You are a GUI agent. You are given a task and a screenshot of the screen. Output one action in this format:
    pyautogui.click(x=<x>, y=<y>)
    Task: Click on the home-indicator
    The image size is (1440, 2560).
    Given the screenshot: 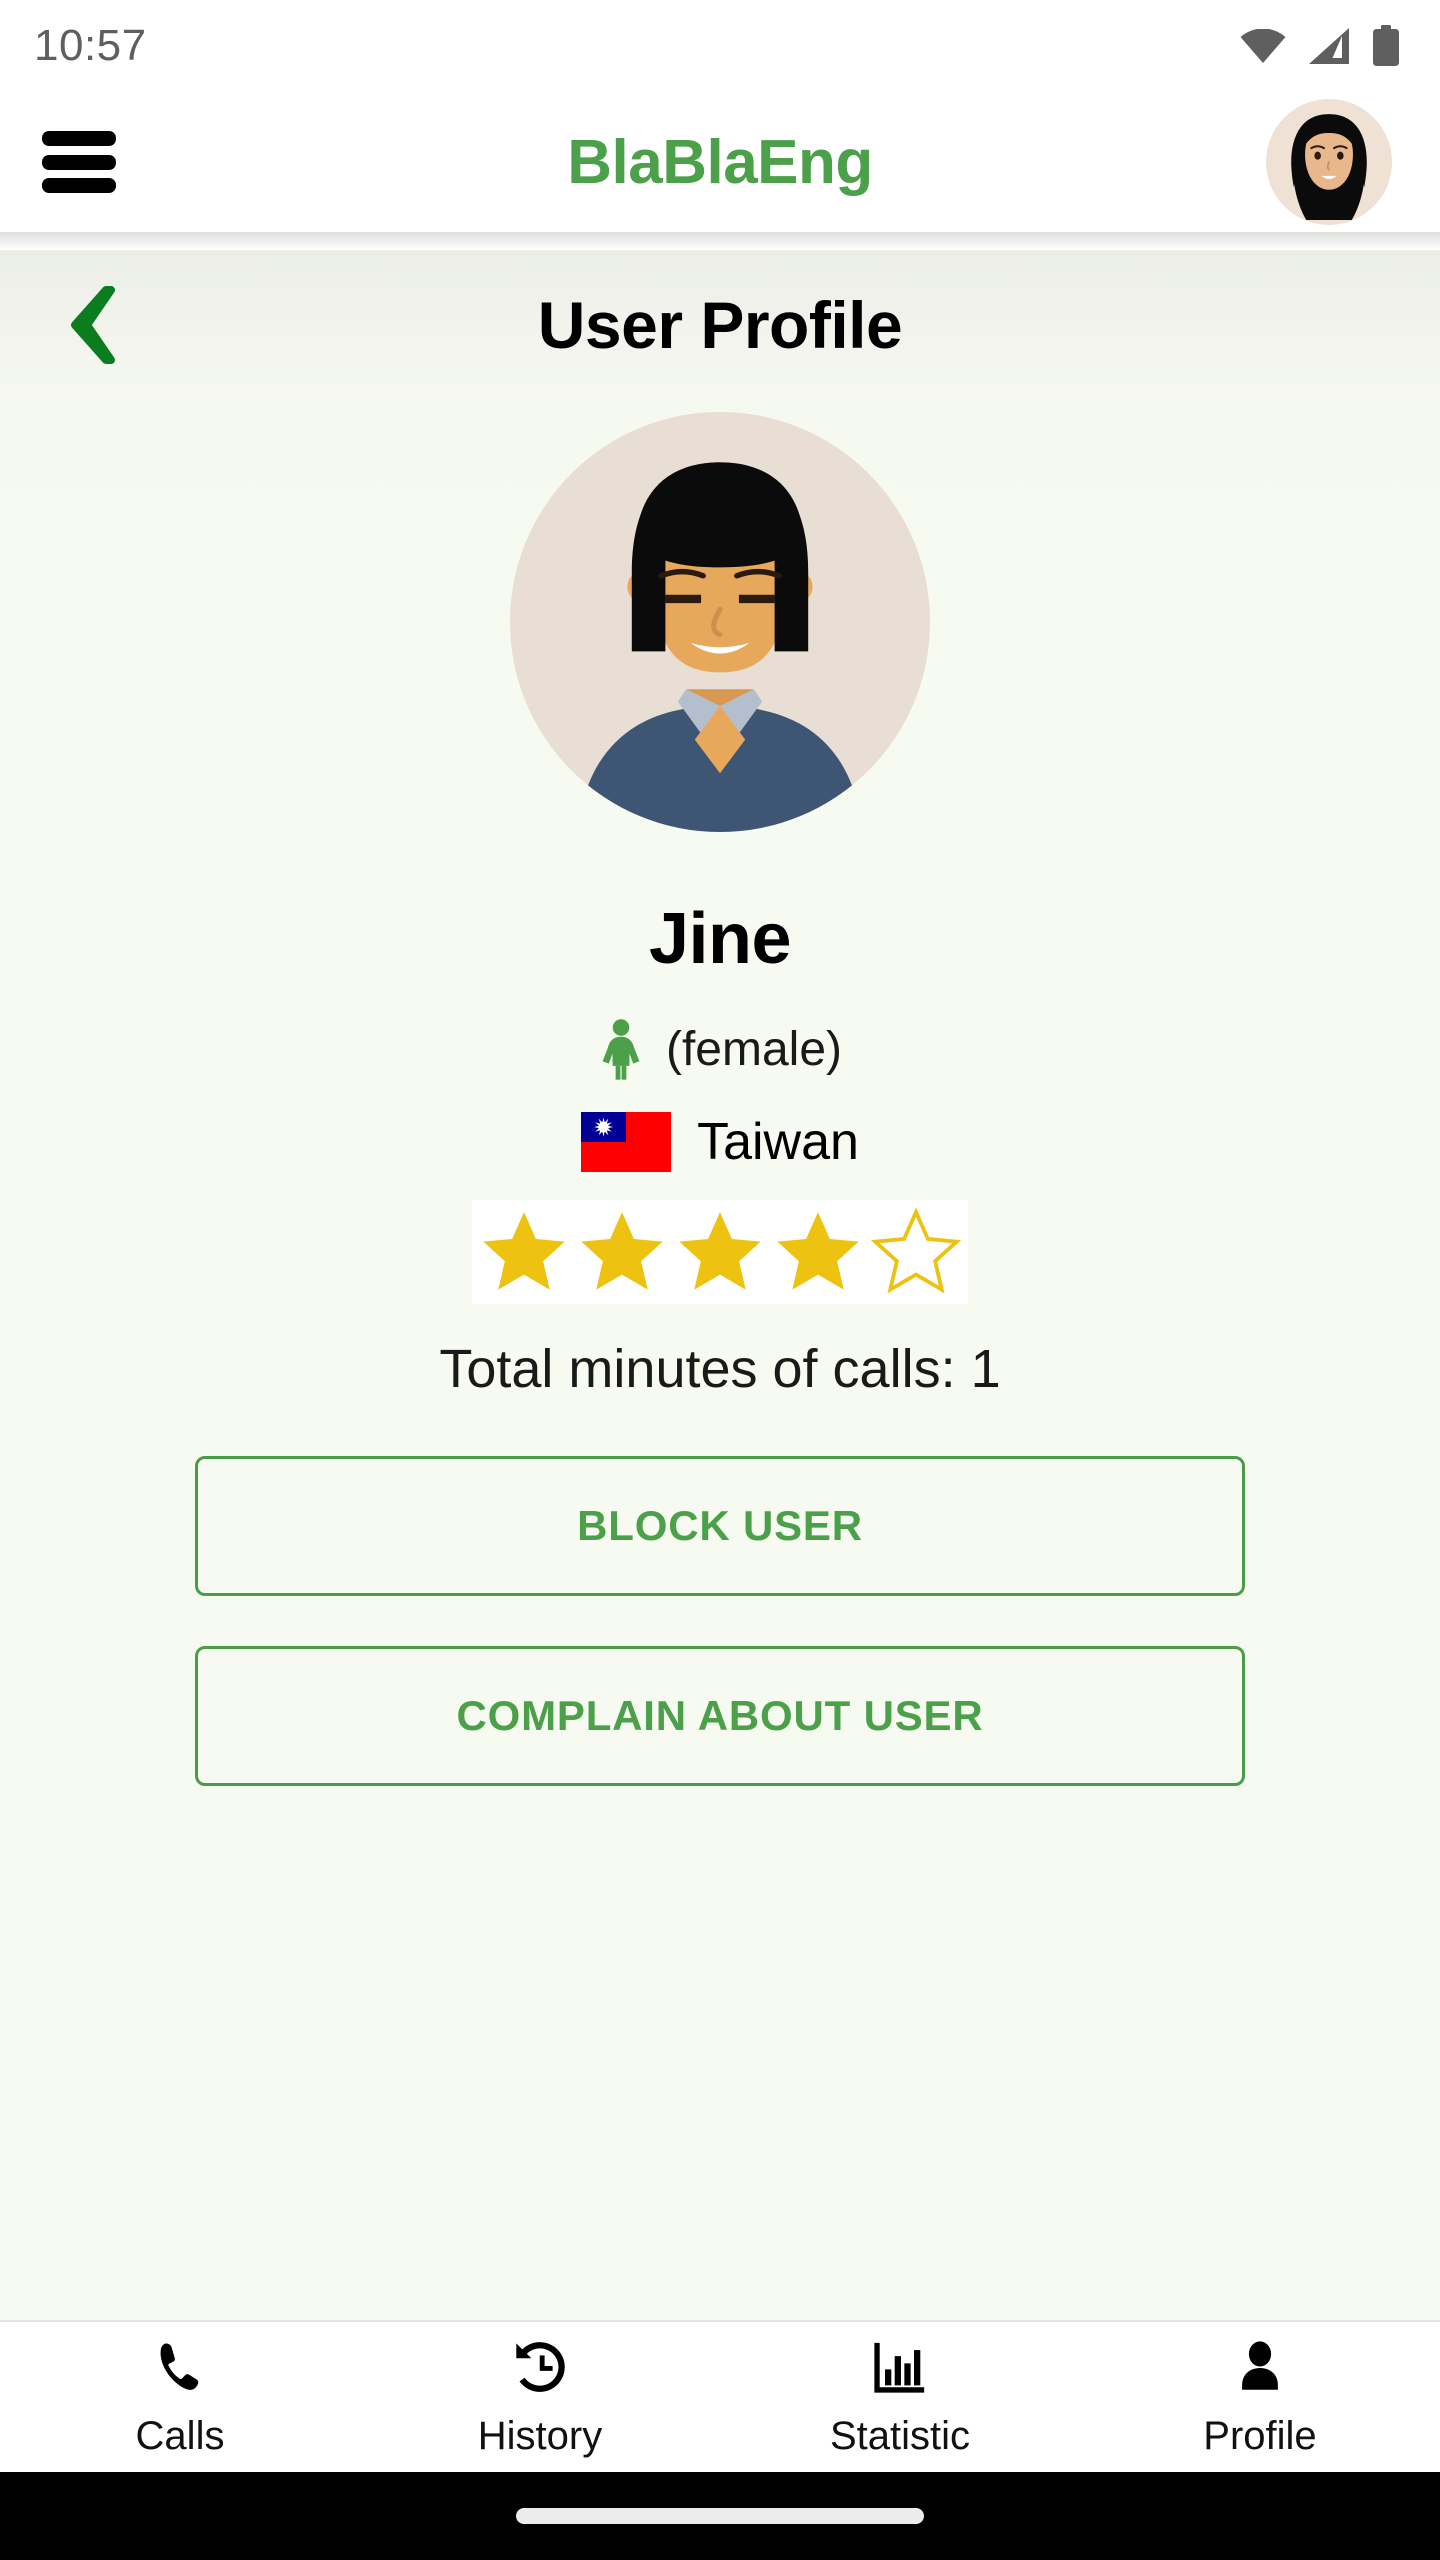 What is the action you would take?
    pyautogui.click(x=720, y=2516)
    